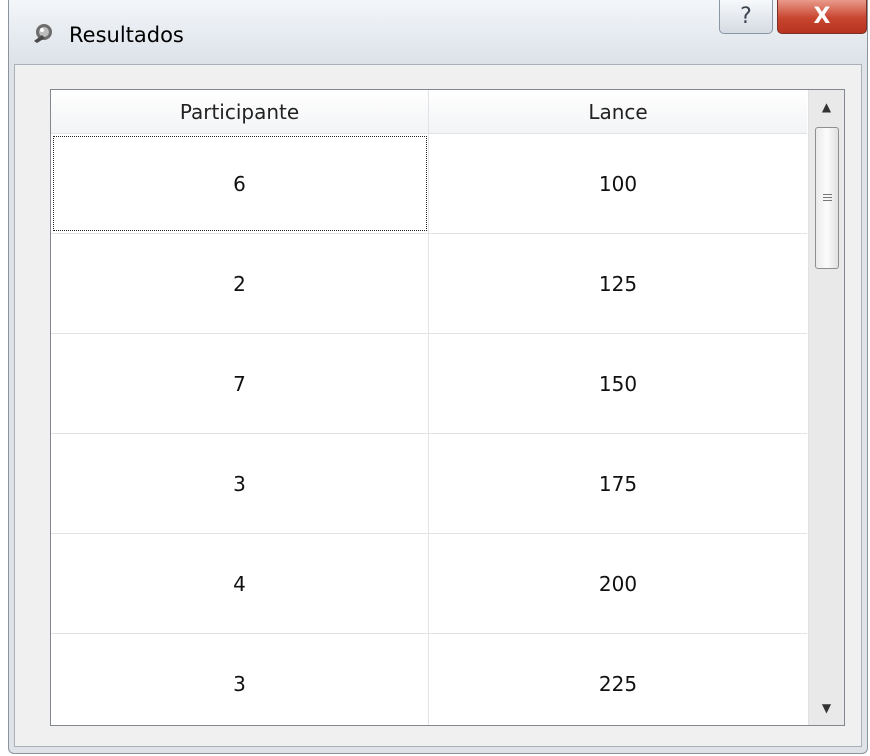 The height and width of the screenshot is (756, 870). What do you see at coordinates (618, 283) in the screenshot?
I see `lance-cell: 125` at bounding box center [618, 283].